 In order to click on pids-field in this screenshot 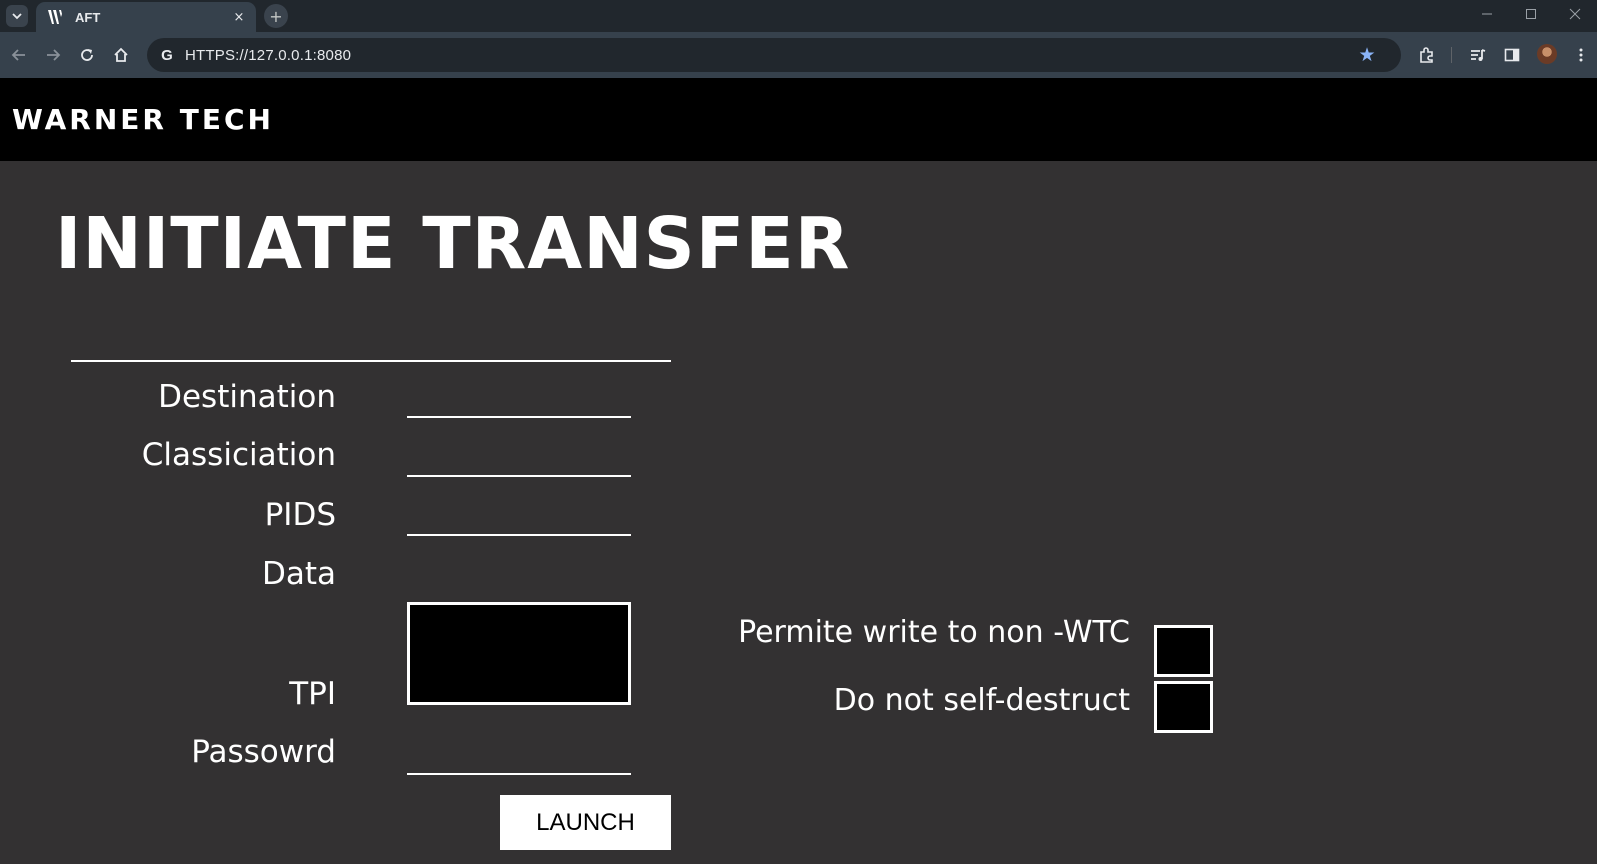, I will do `click(519, 535)`.